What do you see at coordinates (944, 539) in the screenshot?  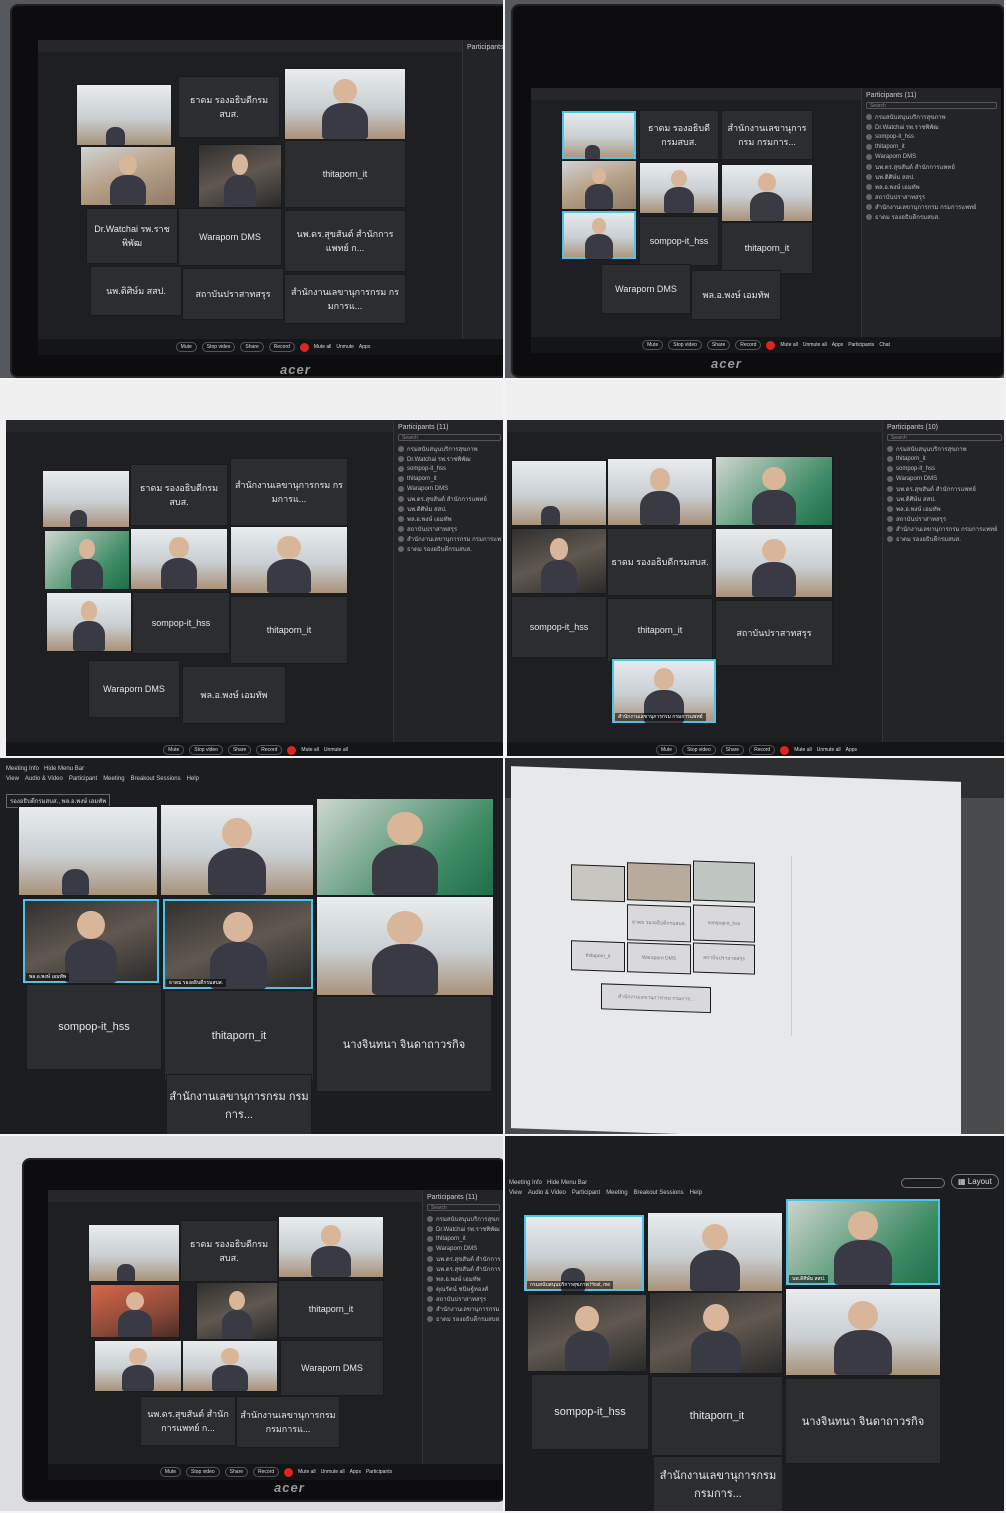 I see `participant-item: ธาดม รองอธิบดีกรมสบส.` at bounding box center [944, 539].